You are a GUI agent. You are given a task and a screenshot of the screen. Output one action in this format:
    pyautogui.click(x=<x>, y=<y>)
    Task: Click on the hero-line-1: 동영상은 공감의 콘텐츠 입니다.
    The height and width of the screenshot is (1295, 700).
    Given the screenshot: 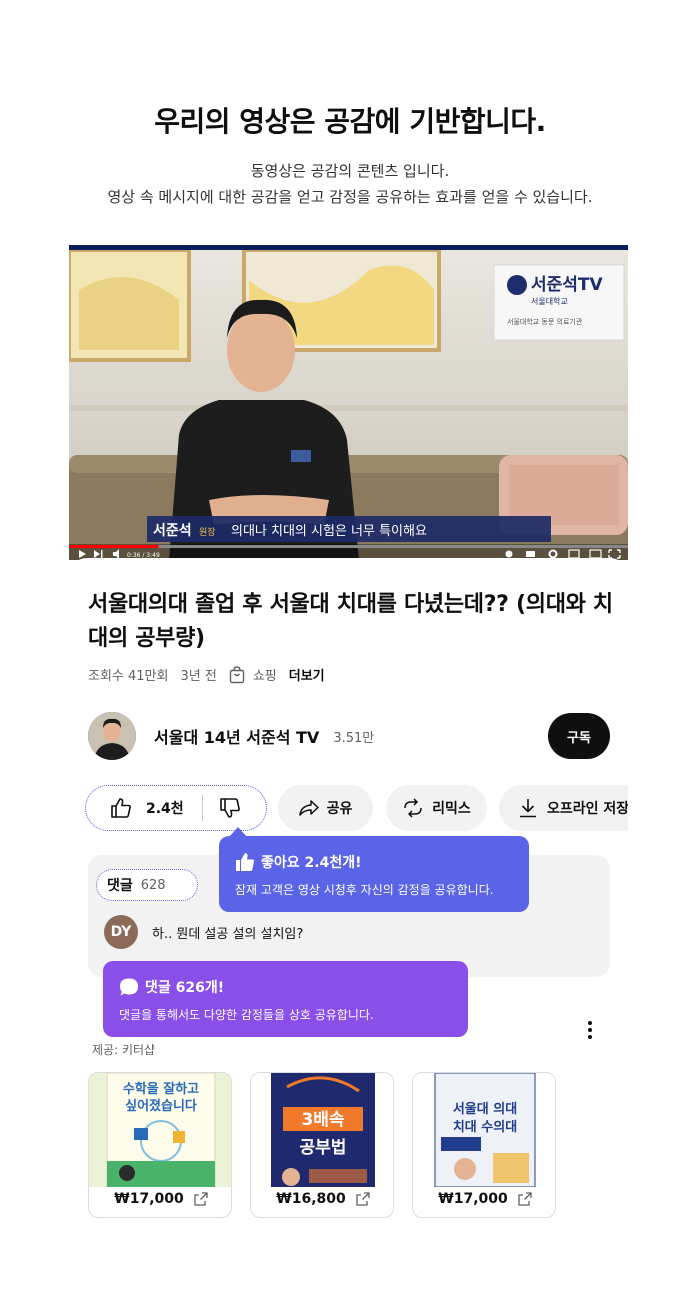 What is the action you would take?
    pyautogui.click(x=350, y=171)
    